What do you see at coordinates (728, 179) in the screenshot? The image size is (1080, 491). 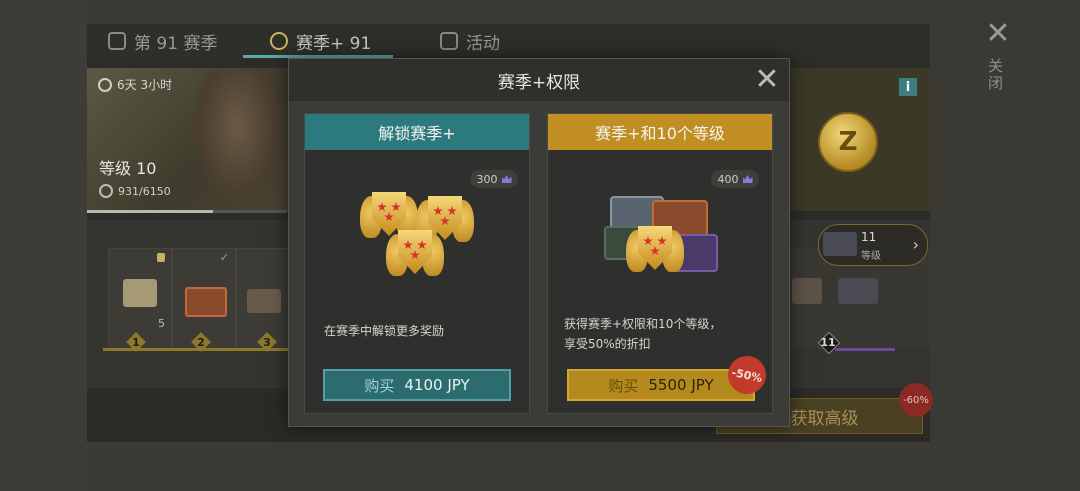 I see `points-value: 400` at bounding box center [728, 179].